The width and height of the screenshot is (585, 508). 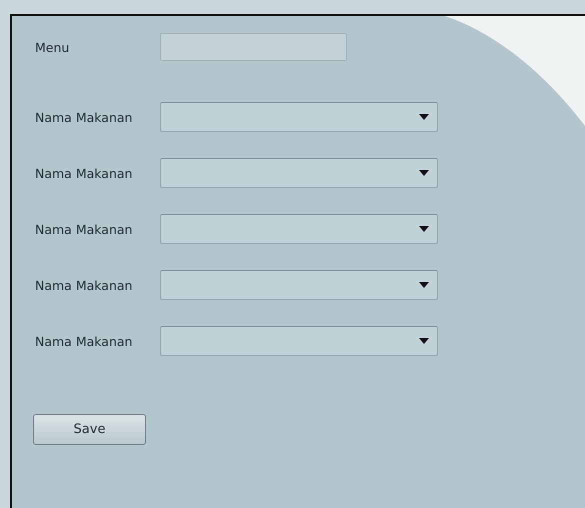 What do you see at coordinates (253, 47) in the screenshot?
I see `menu-field` at bounding box center [253, 47].